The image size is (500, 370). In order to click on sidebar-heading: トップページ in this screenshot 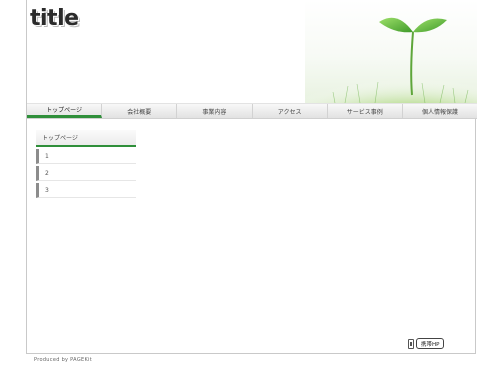, I will do `click(86, 138)`.